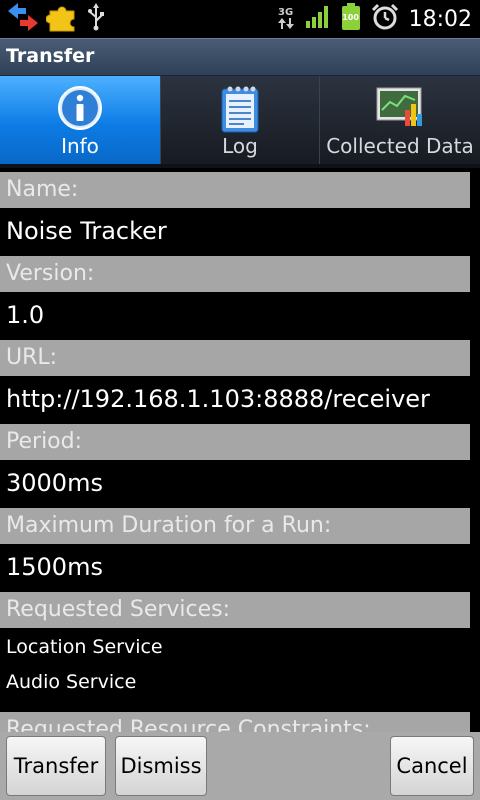  What do you see at coordinates (96, 19) in the screenshot?
I see `usb-icon` at bounding box center [96, 19].